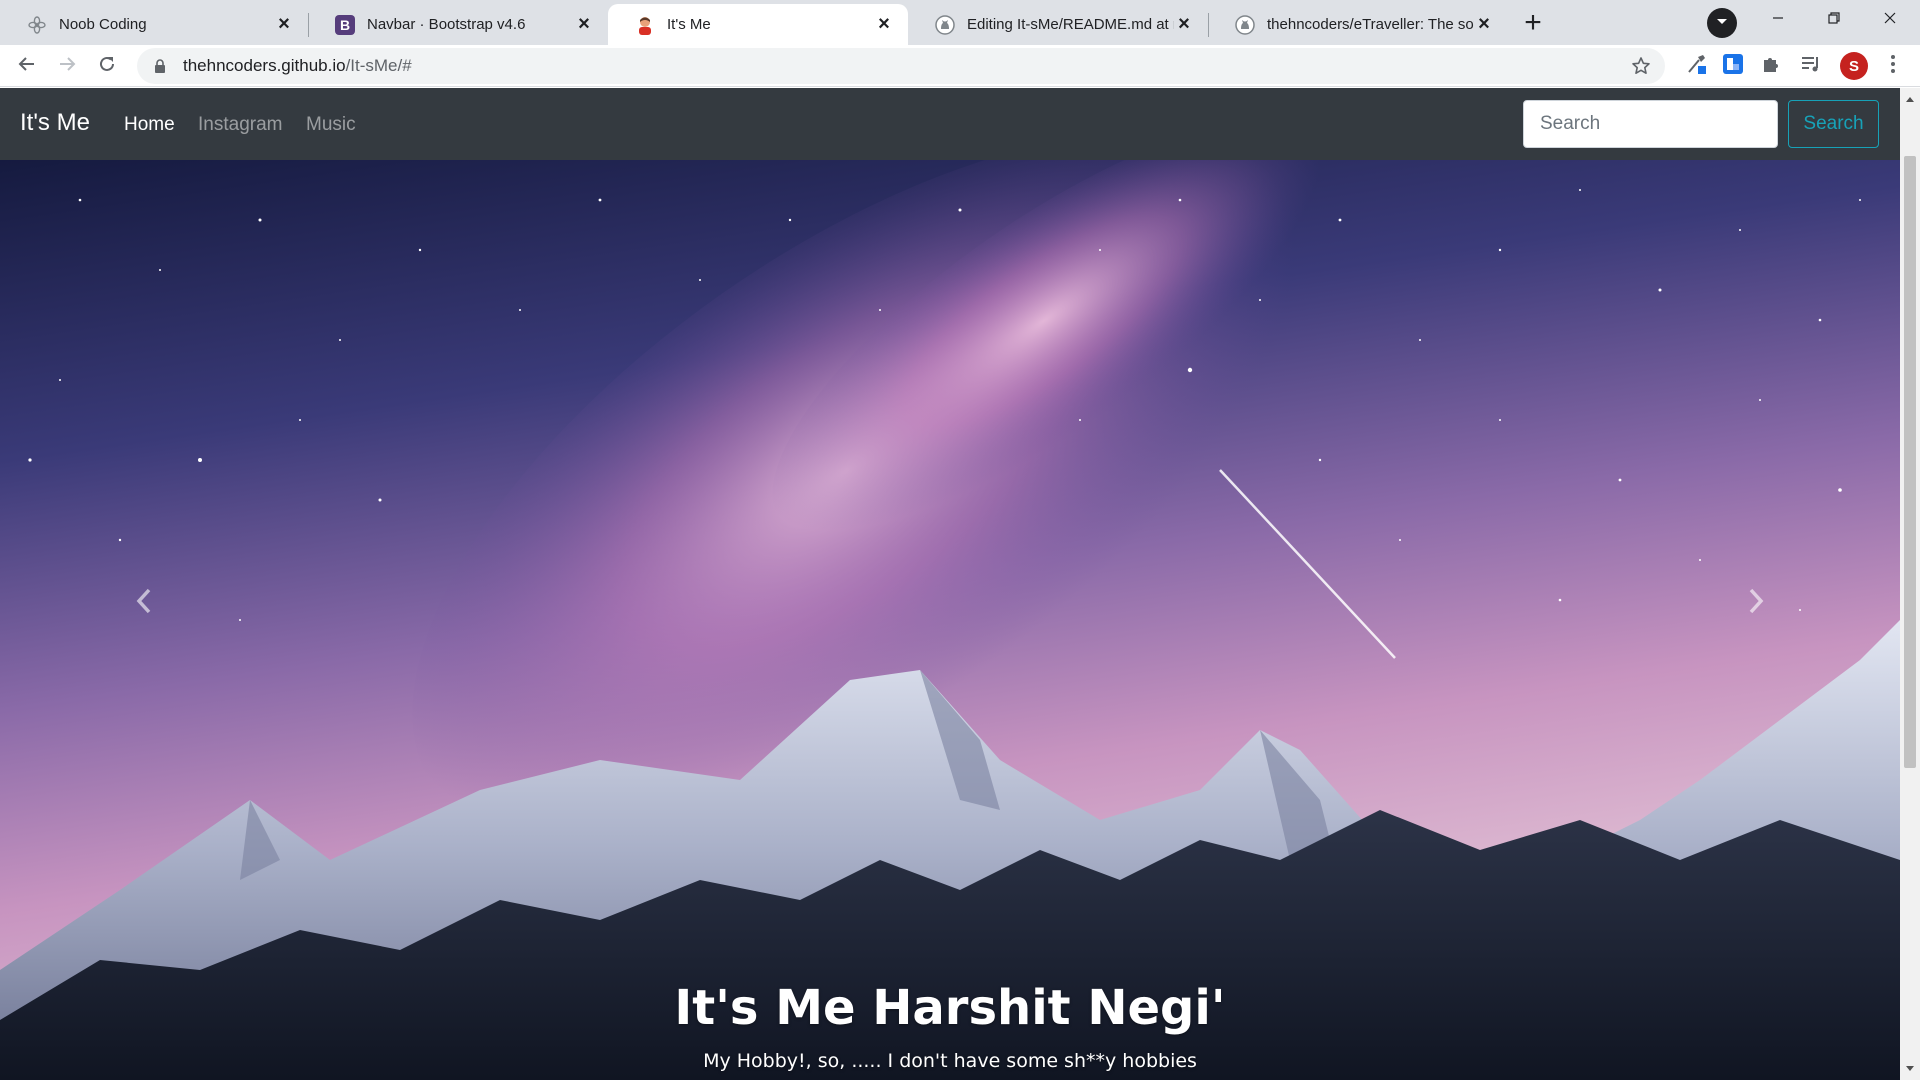  I want to click on nav-link-music: Music, so click(331, 125).